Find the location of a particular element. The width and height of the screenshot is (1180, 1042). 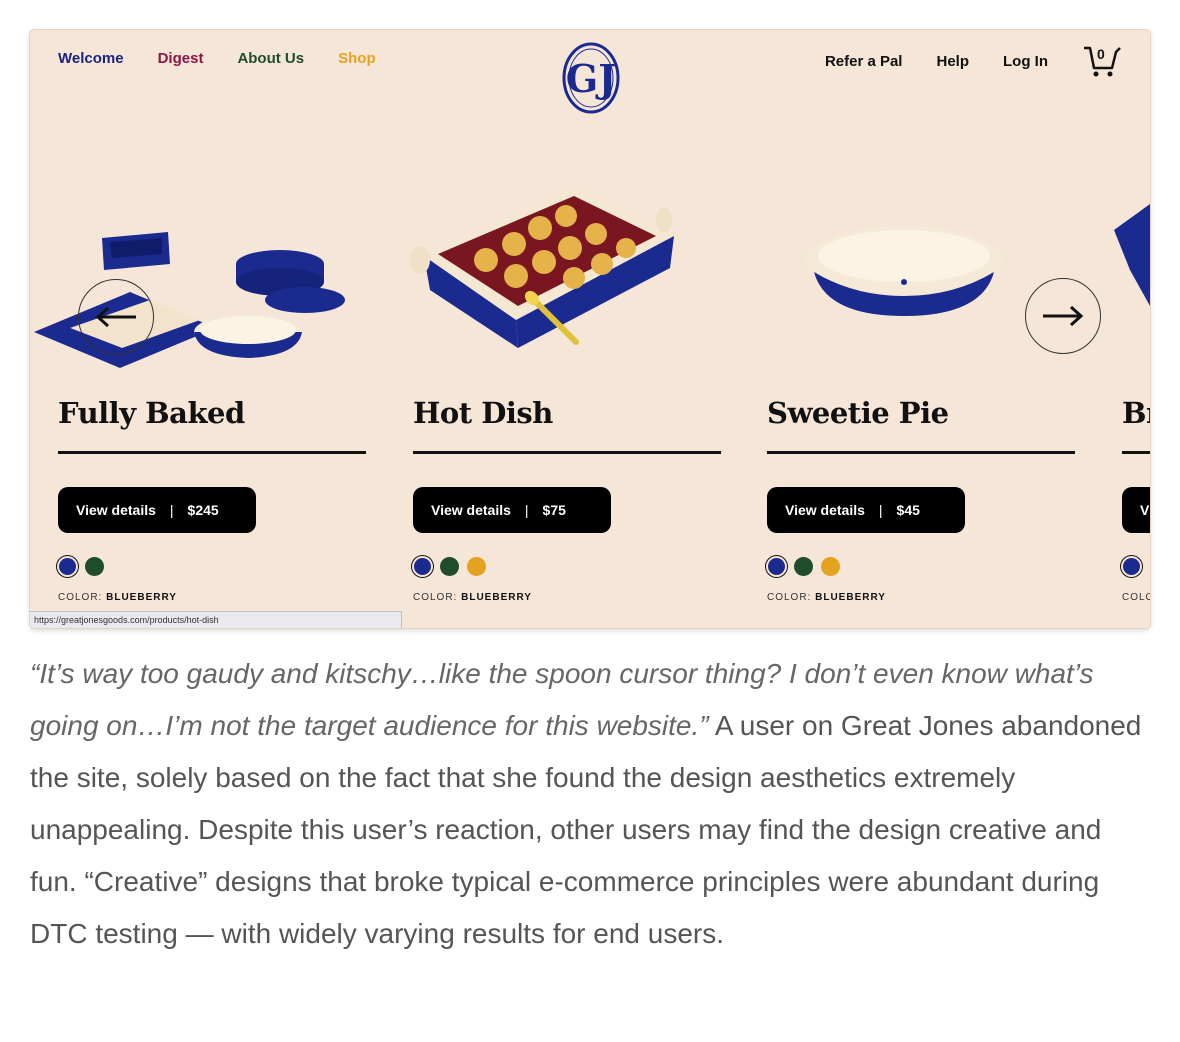

product-price: $75 is located at coordinates (554, 510).